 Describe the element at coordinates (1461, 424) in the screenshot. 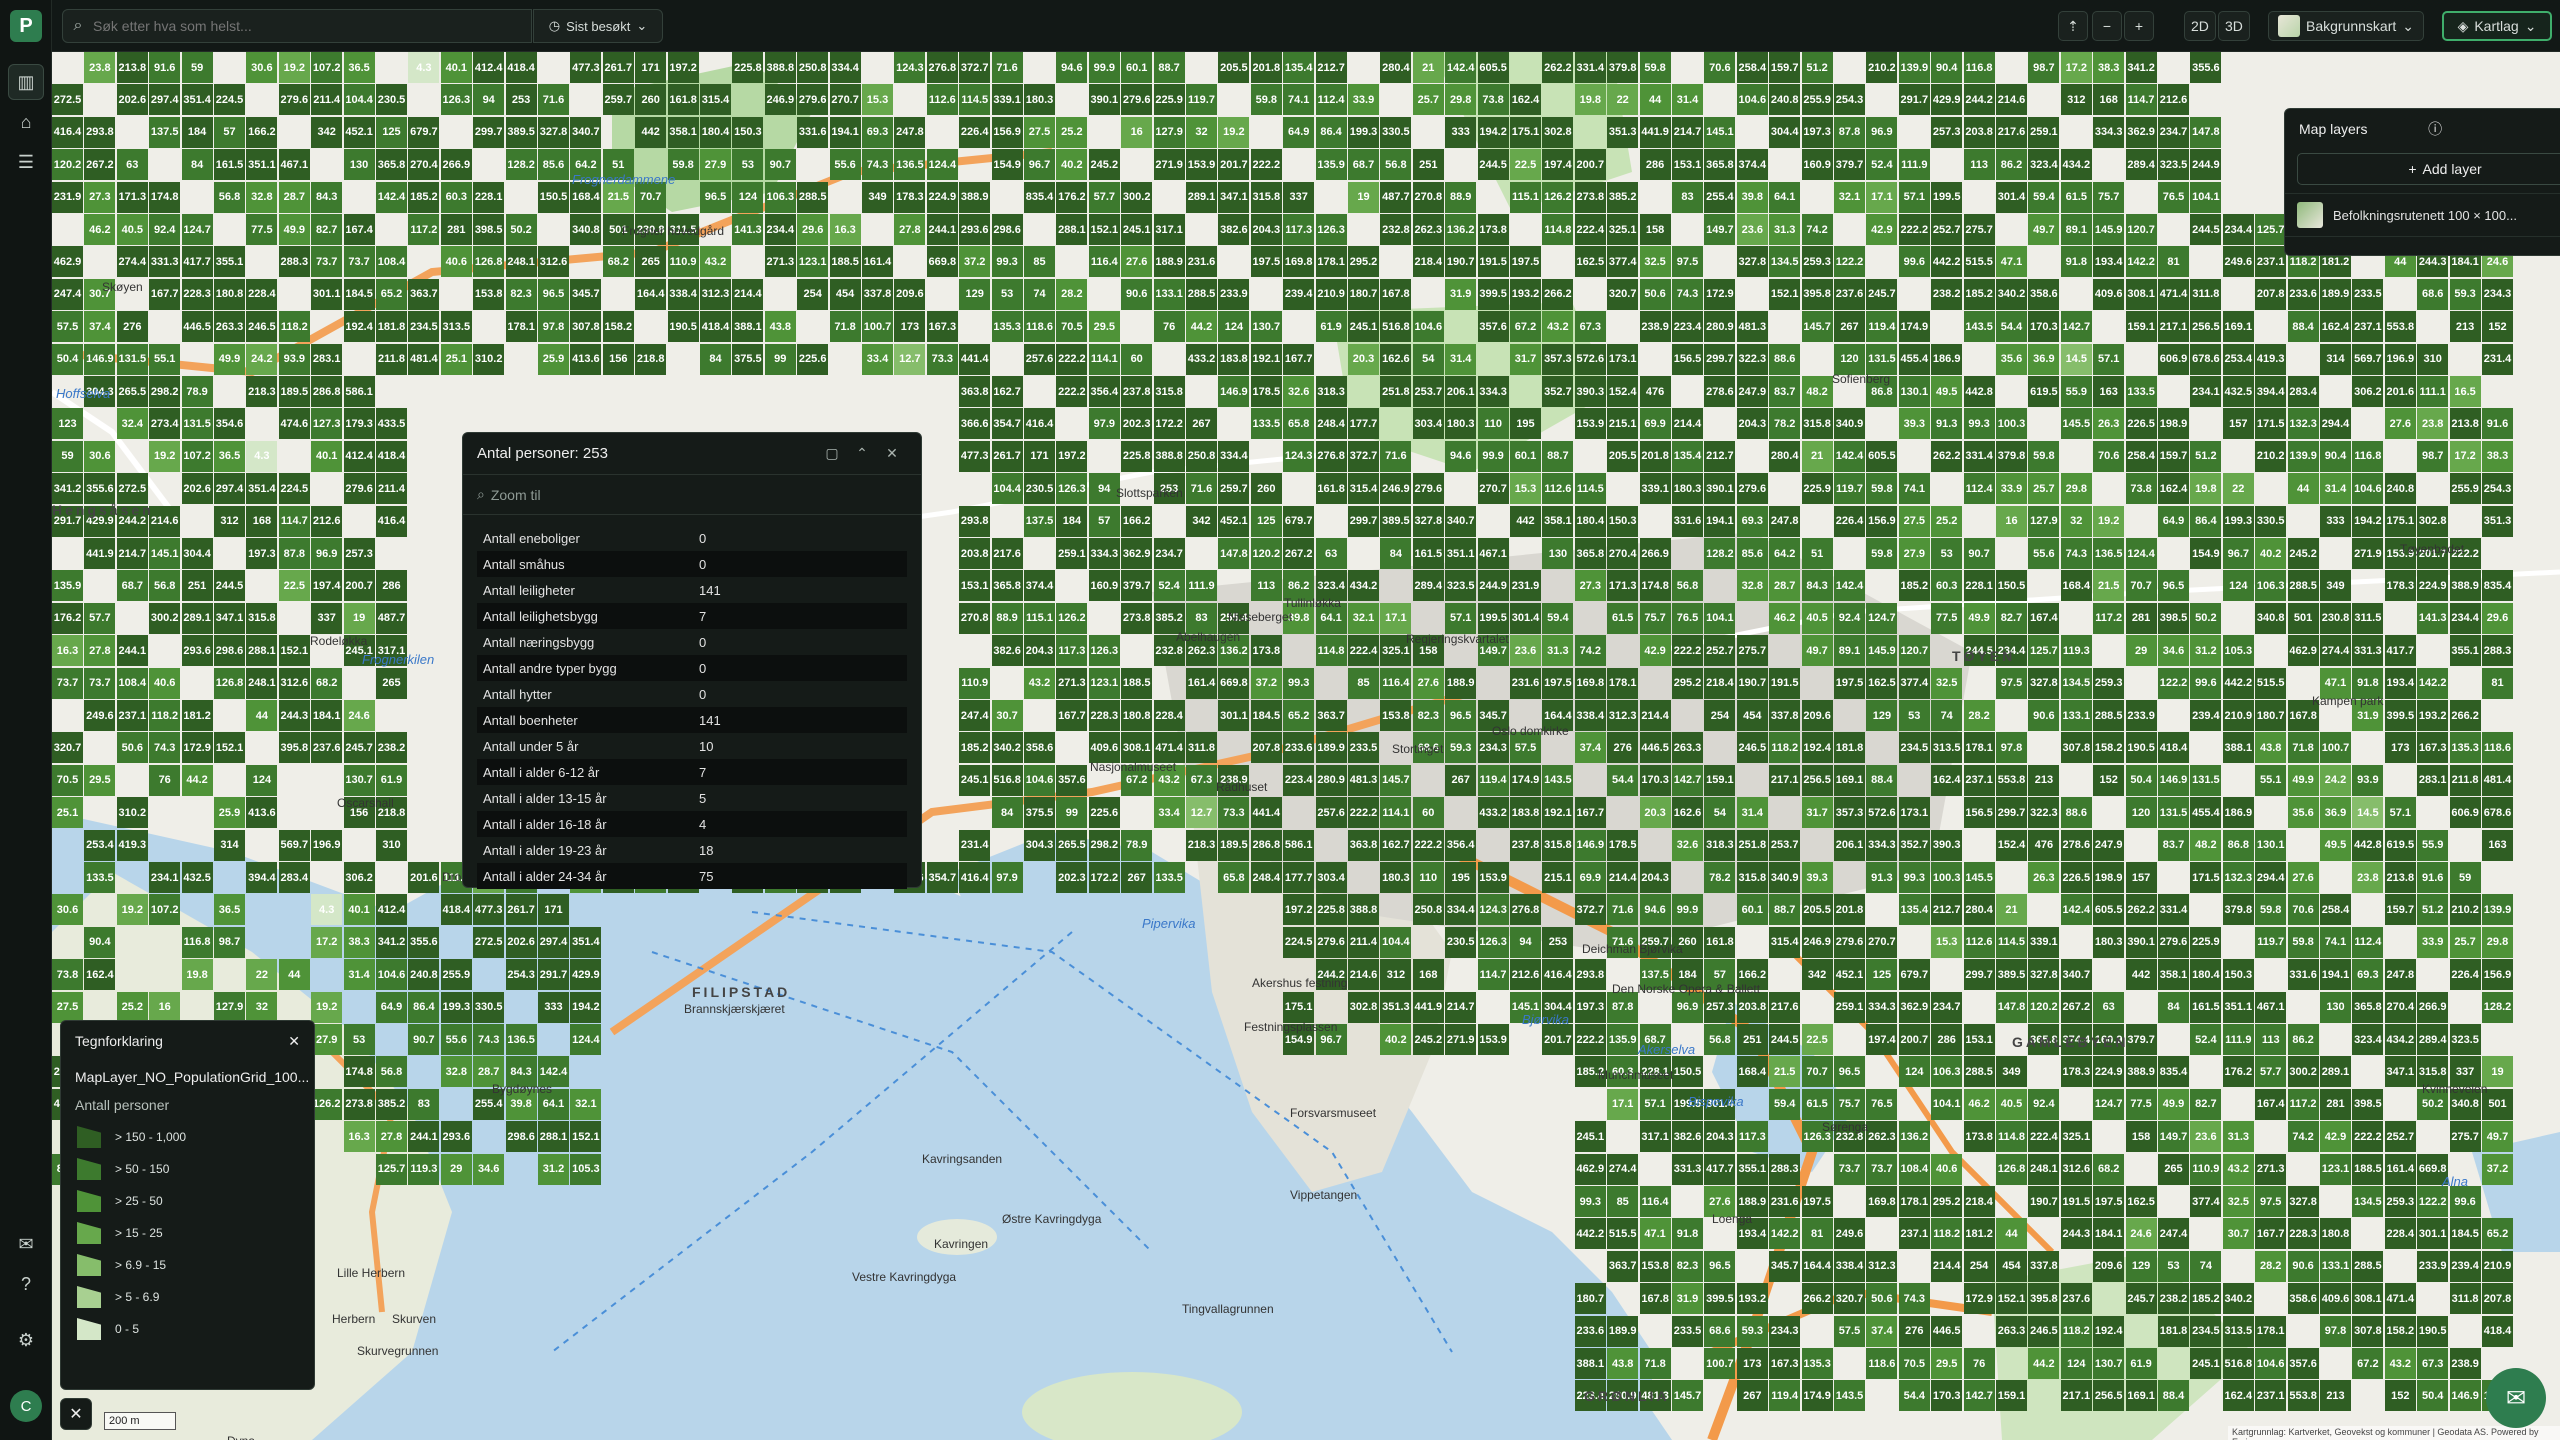

I see `grid-cell: 180.3` at that location.